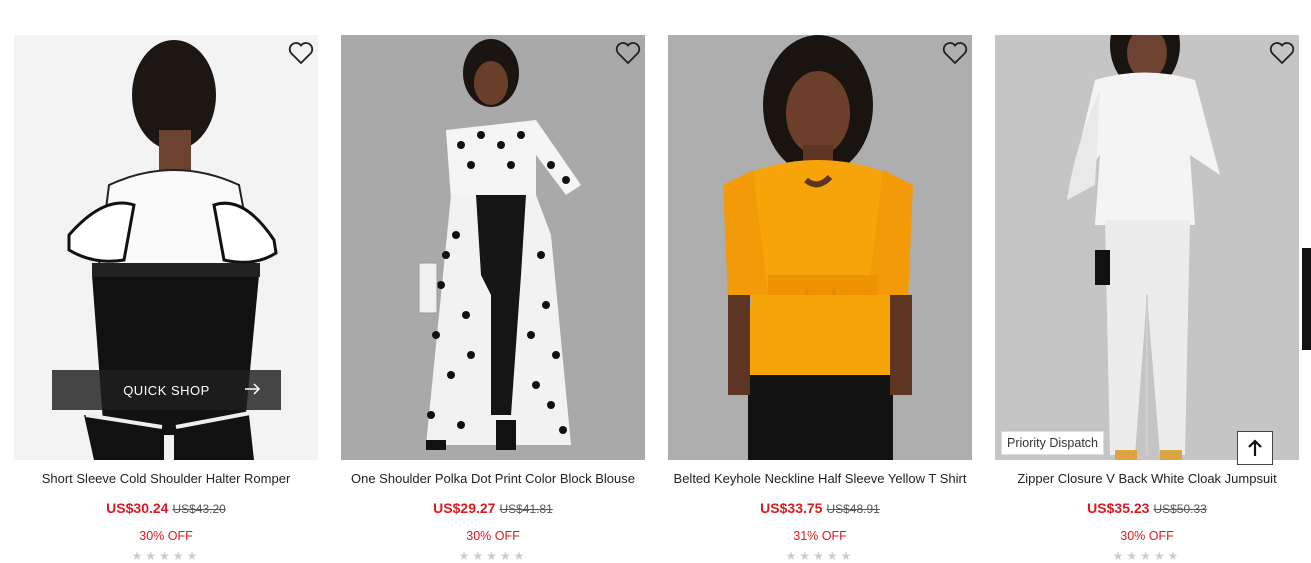  I want to click on product-price: US$35.23 US$50.33, so click(1147, 508).